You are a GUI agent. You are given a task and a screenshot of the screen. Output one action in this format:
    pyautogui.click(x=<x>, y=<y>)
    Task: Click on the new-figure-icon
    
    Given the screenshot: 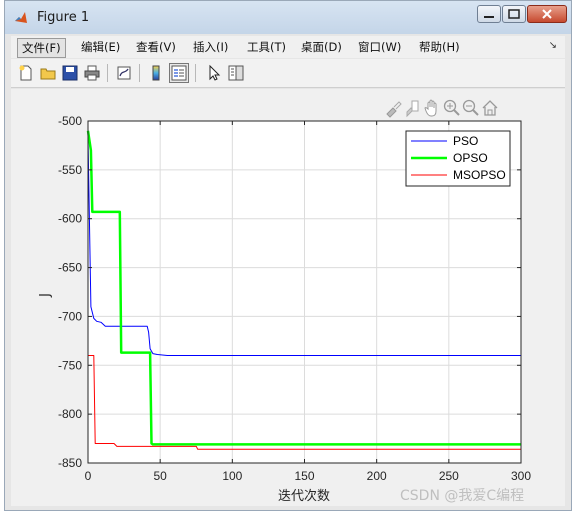 What is the action you would take?
    pyautogui.click(x=26, y=73)
    